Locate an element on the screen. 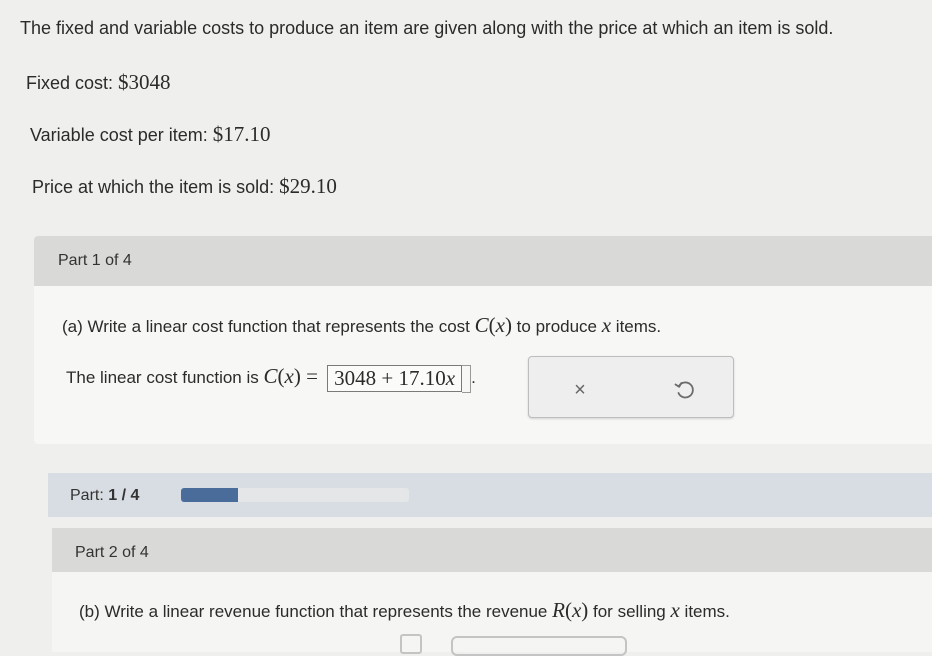 The width and height of the screenshot is (932, 656). question-b-suffix: for selling is located at coordinates (629, 611).